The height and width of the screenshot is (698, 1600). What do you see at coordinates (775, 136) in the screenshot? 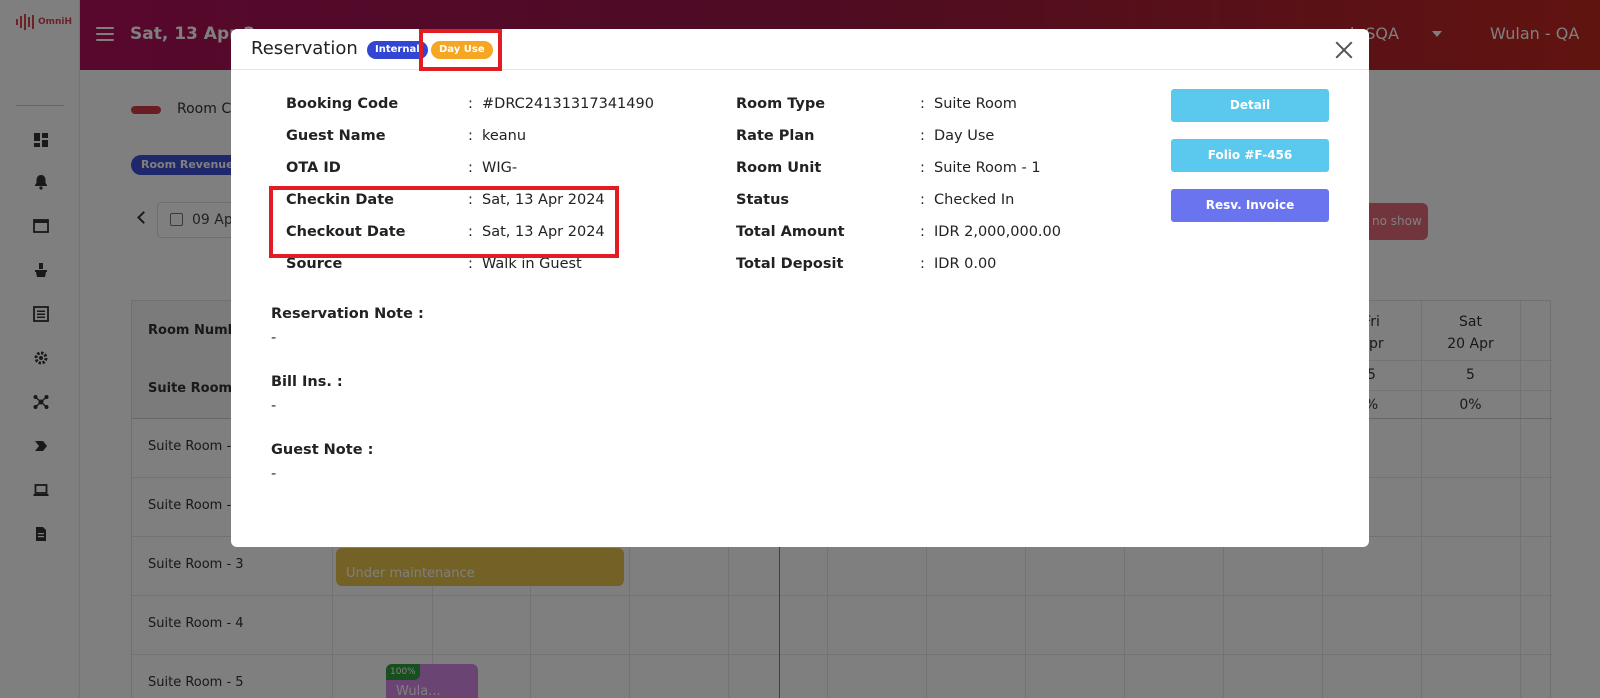
I see `rate-plan-label: Rate Plan` at bounding box center [775, 136].